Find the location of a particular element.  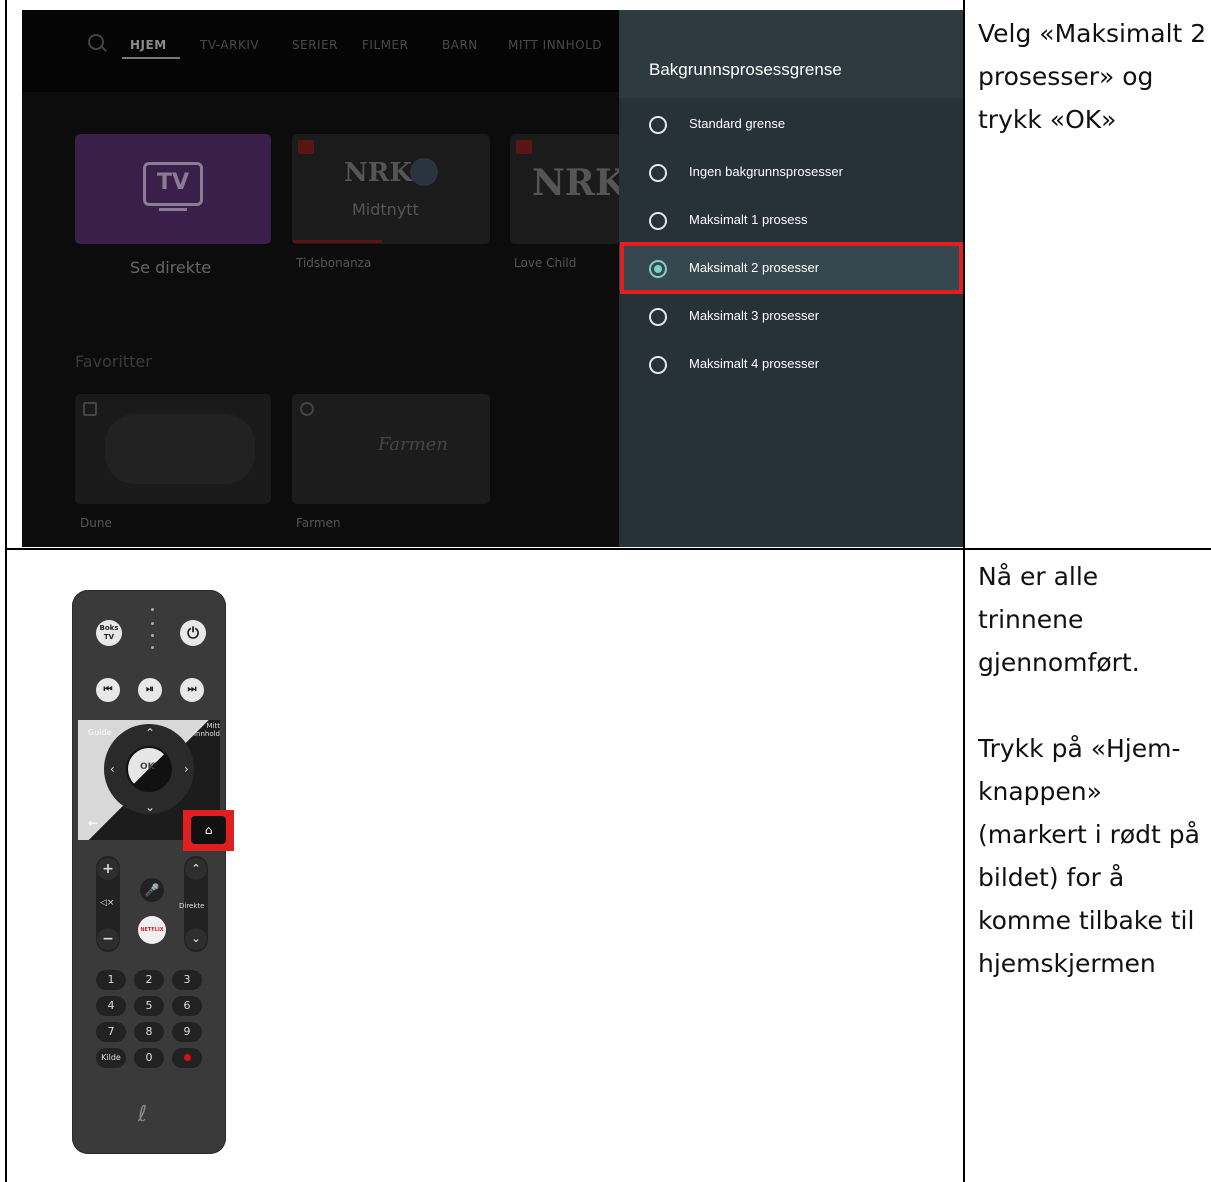

record-button is located at coordinates (187, 1058).